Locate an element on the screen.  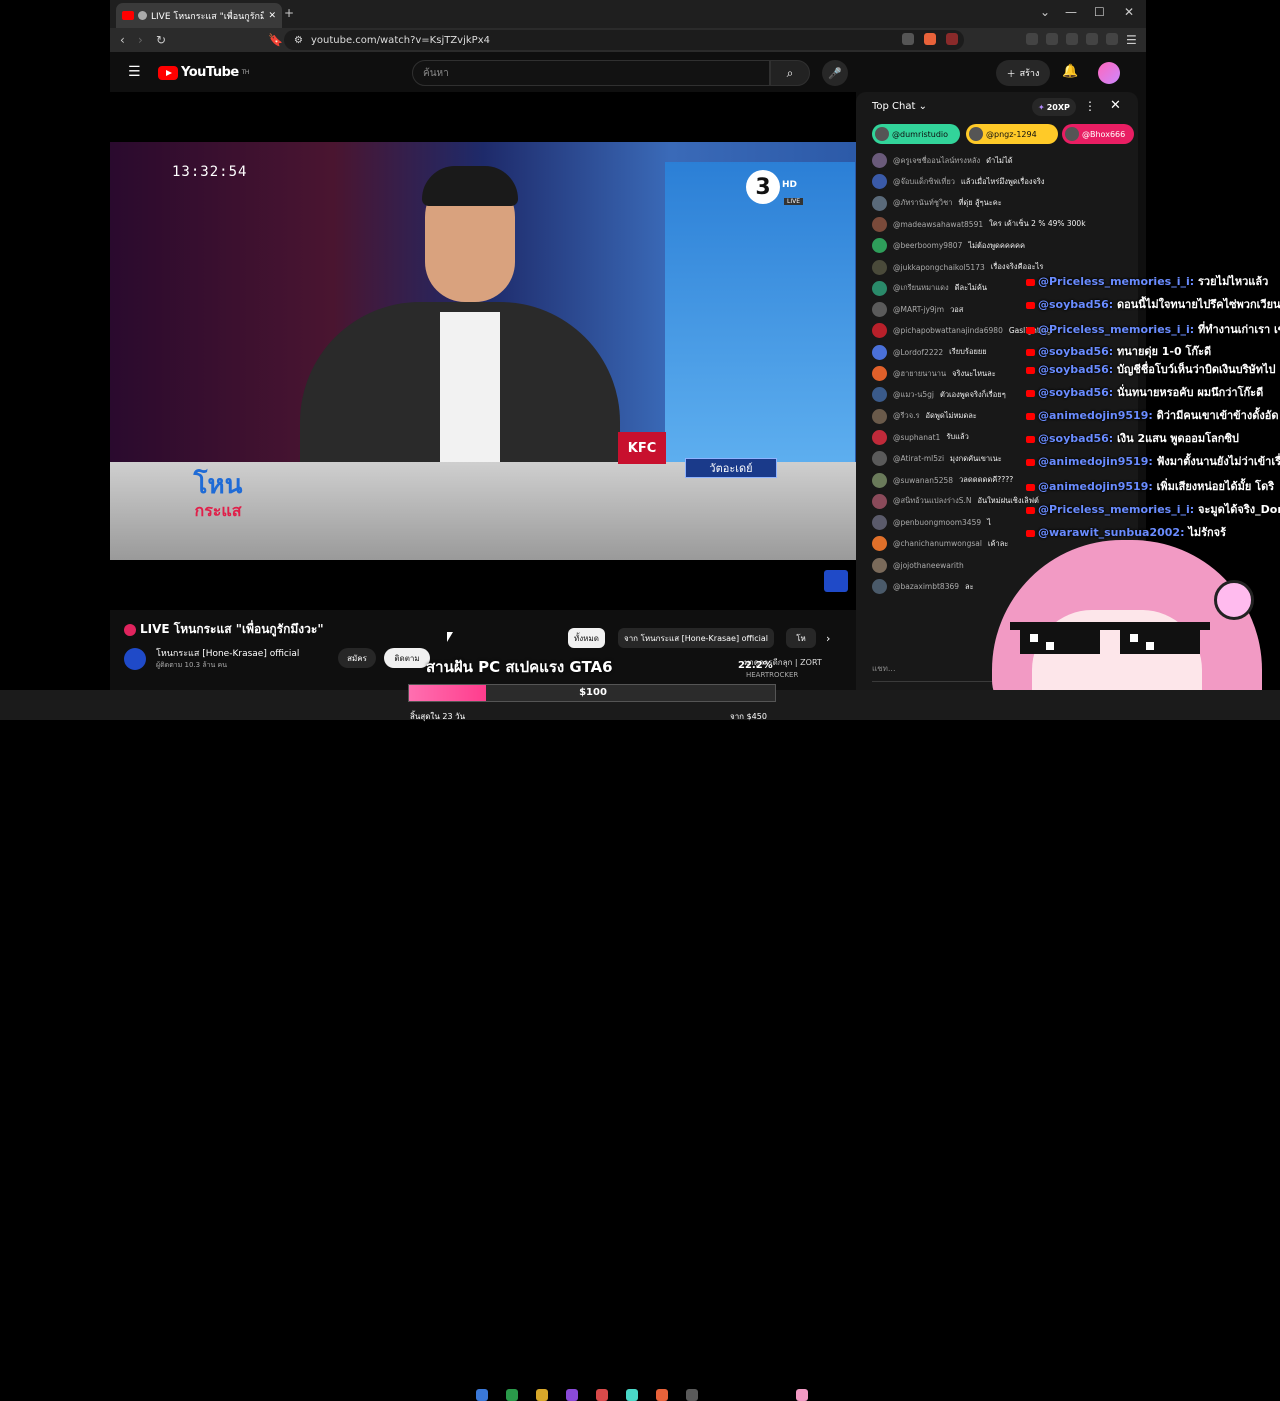
tab-close-icon: ✕ is located at coordinates (272, 16).